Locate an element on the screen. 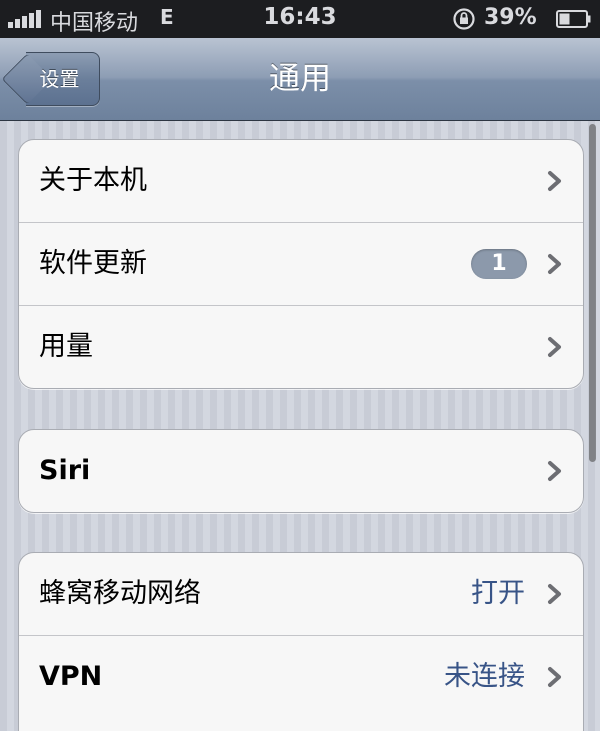  row-cellular: 蜂窝移动网络 打开 is located at coordinates (301, 594).